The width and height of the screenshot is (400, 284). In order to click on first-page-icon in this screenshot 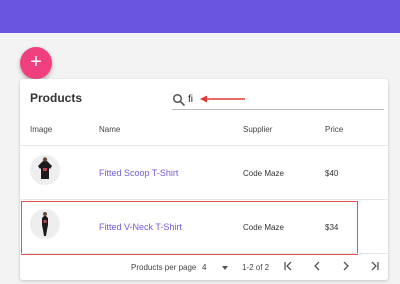, I will do `click(288, 266)`.